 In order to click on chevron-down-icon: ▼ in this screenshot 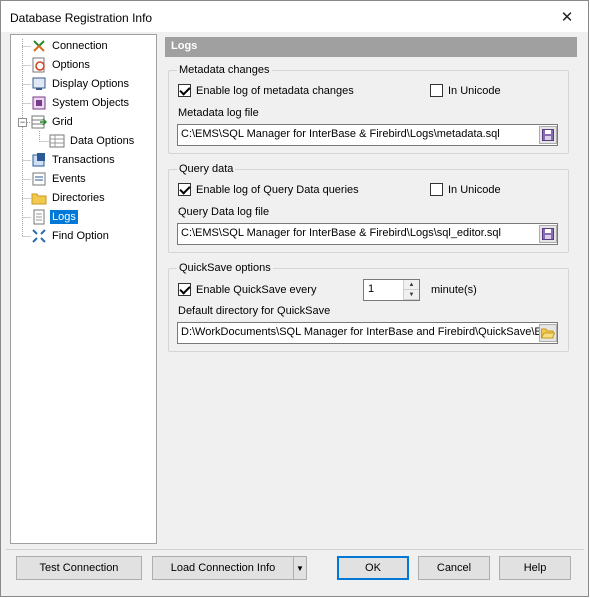, I will do `click(300, 568)`.